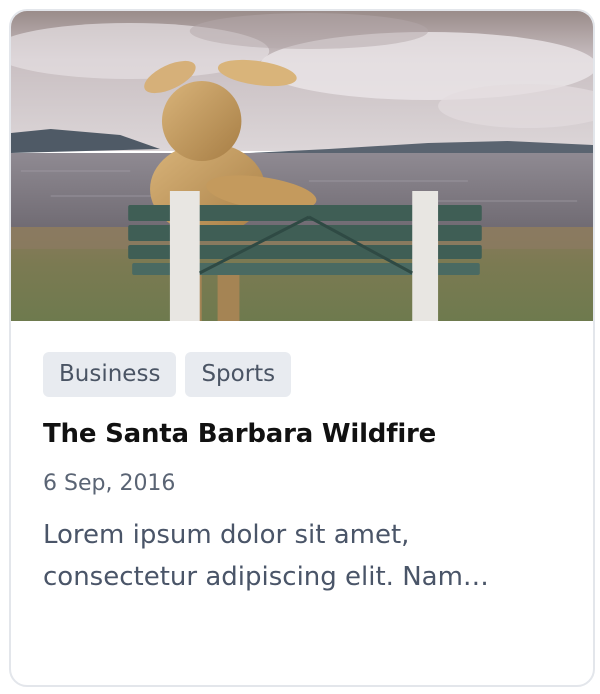  I want to click on tag-list: Business Sports, so click(302, 374).